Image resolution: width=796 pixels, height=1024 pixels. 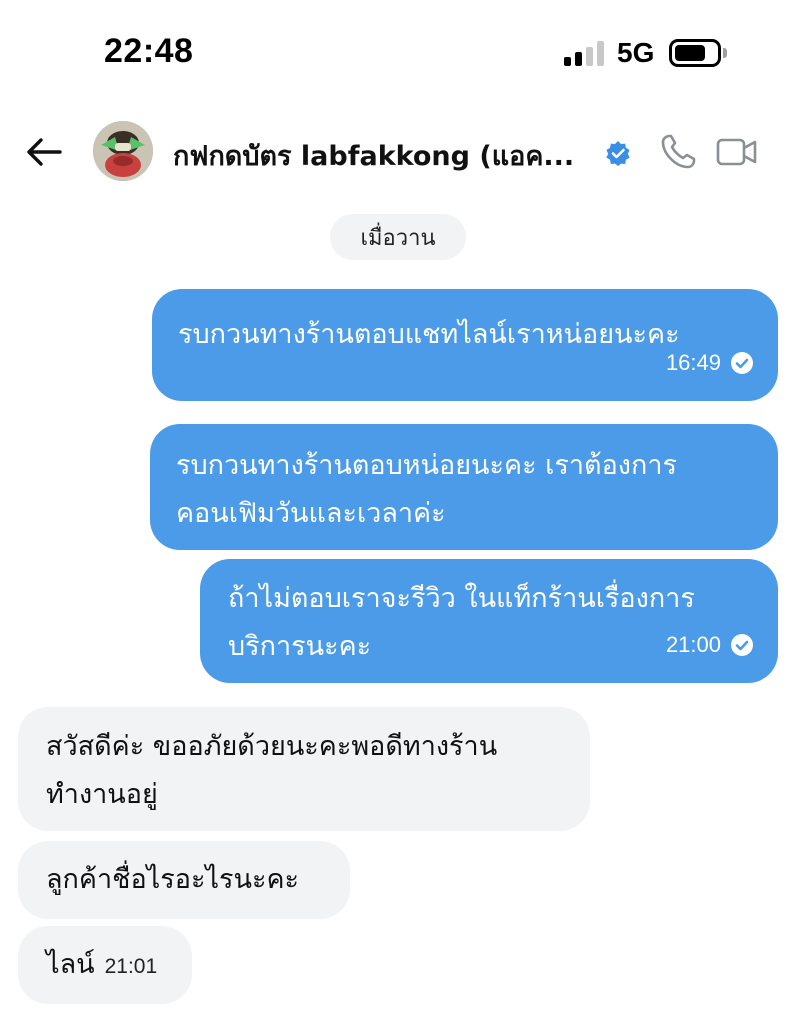 I want to click on video-call-button, so click(x=737, y=152).